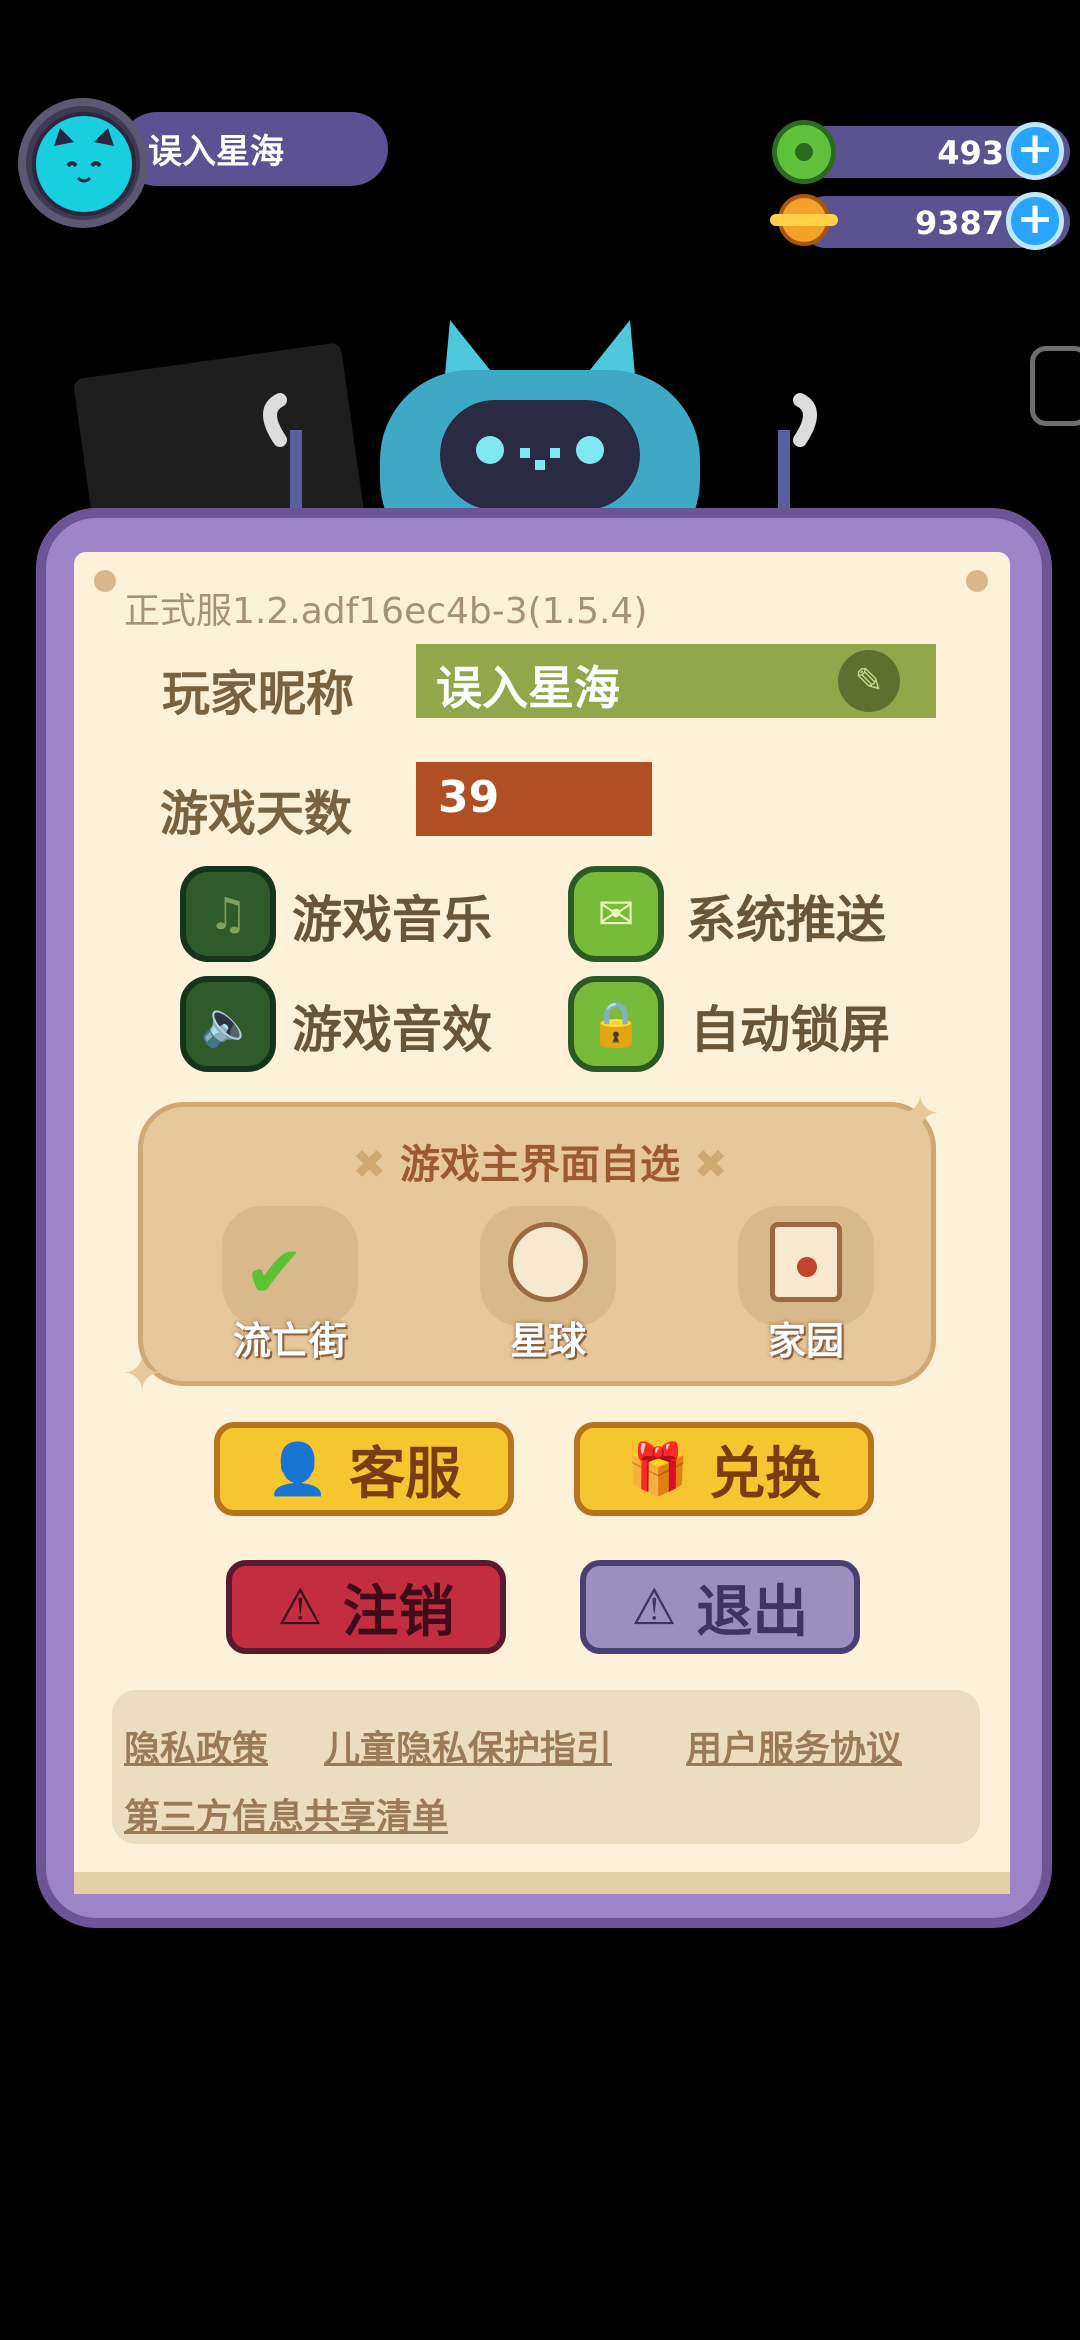 This screenshot has width=1080, height=2340. What do you see at coordinates (1035, 151) in the screenshot?
I see `add-green-currency-button: +` at bounding box center [1035, 151].